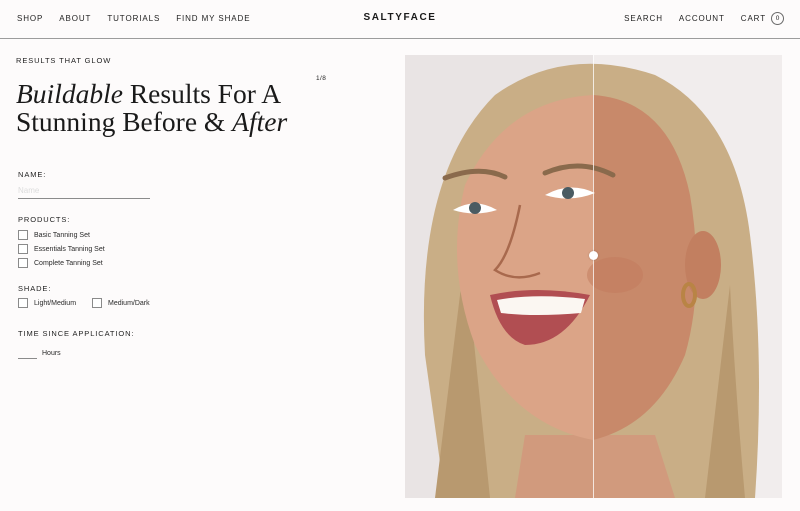 This screenshot has width=800, height=511. Describe the element at coordinates (777, 18) in the screenshot. I see `cart-count-badge: 0` at that location.